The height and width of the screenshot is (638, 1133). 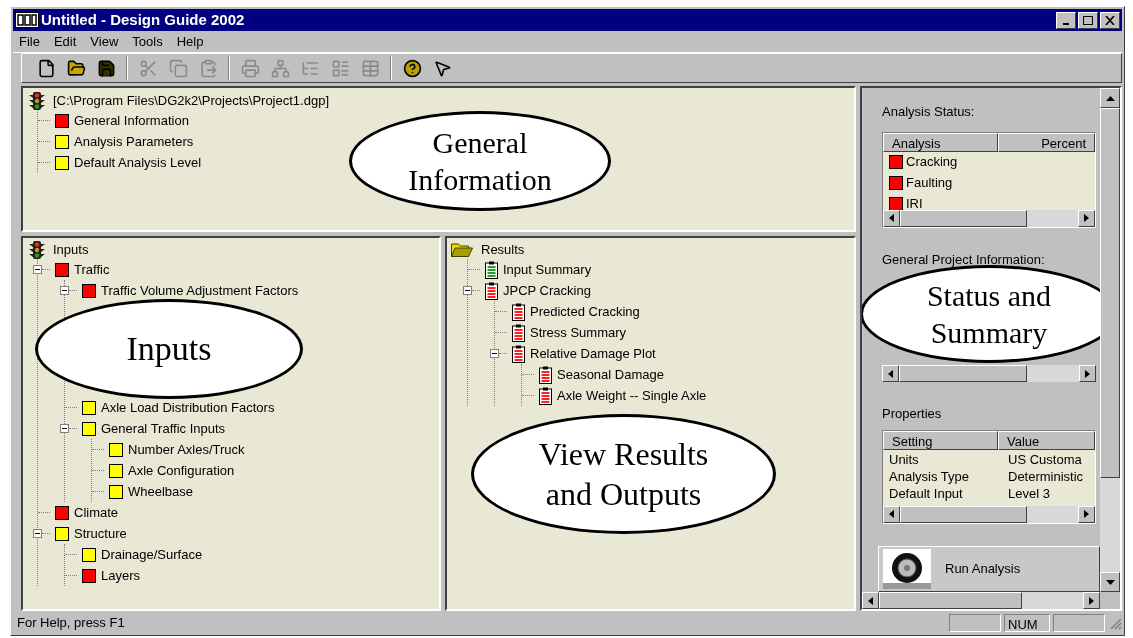 I want to click on setting-name: Units, so click(x=904, y=459).